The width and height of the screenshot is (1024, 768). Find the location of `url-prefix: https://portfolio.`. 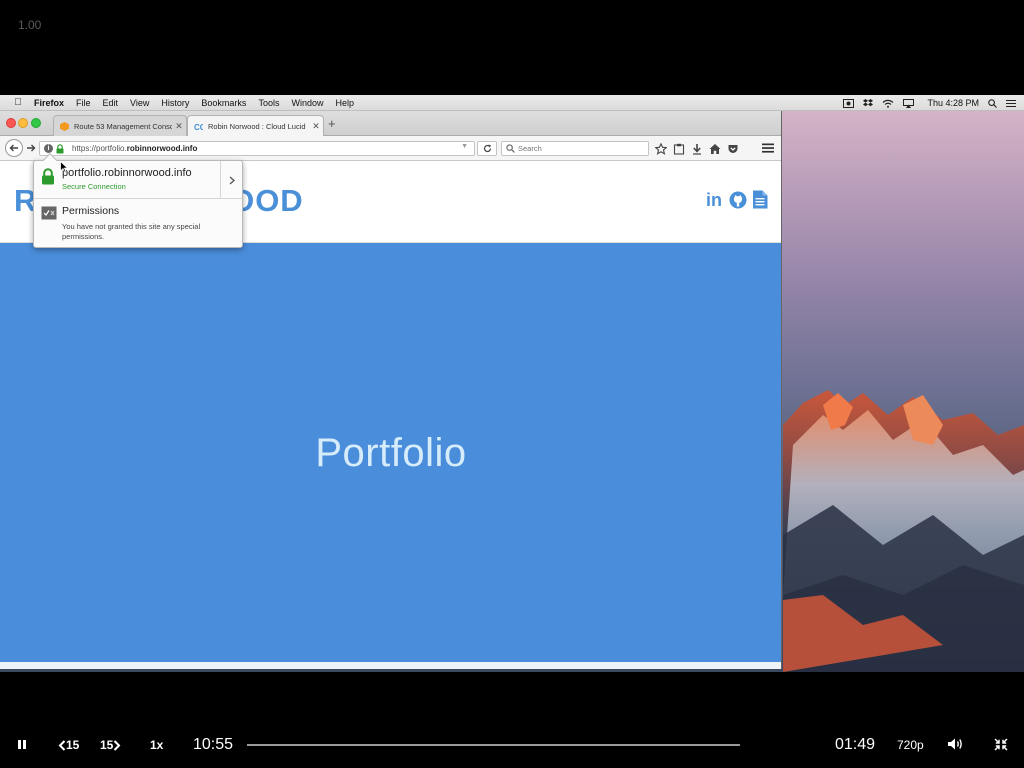

url-prefix: https://portfolio. is located at coordinates (99, 148).